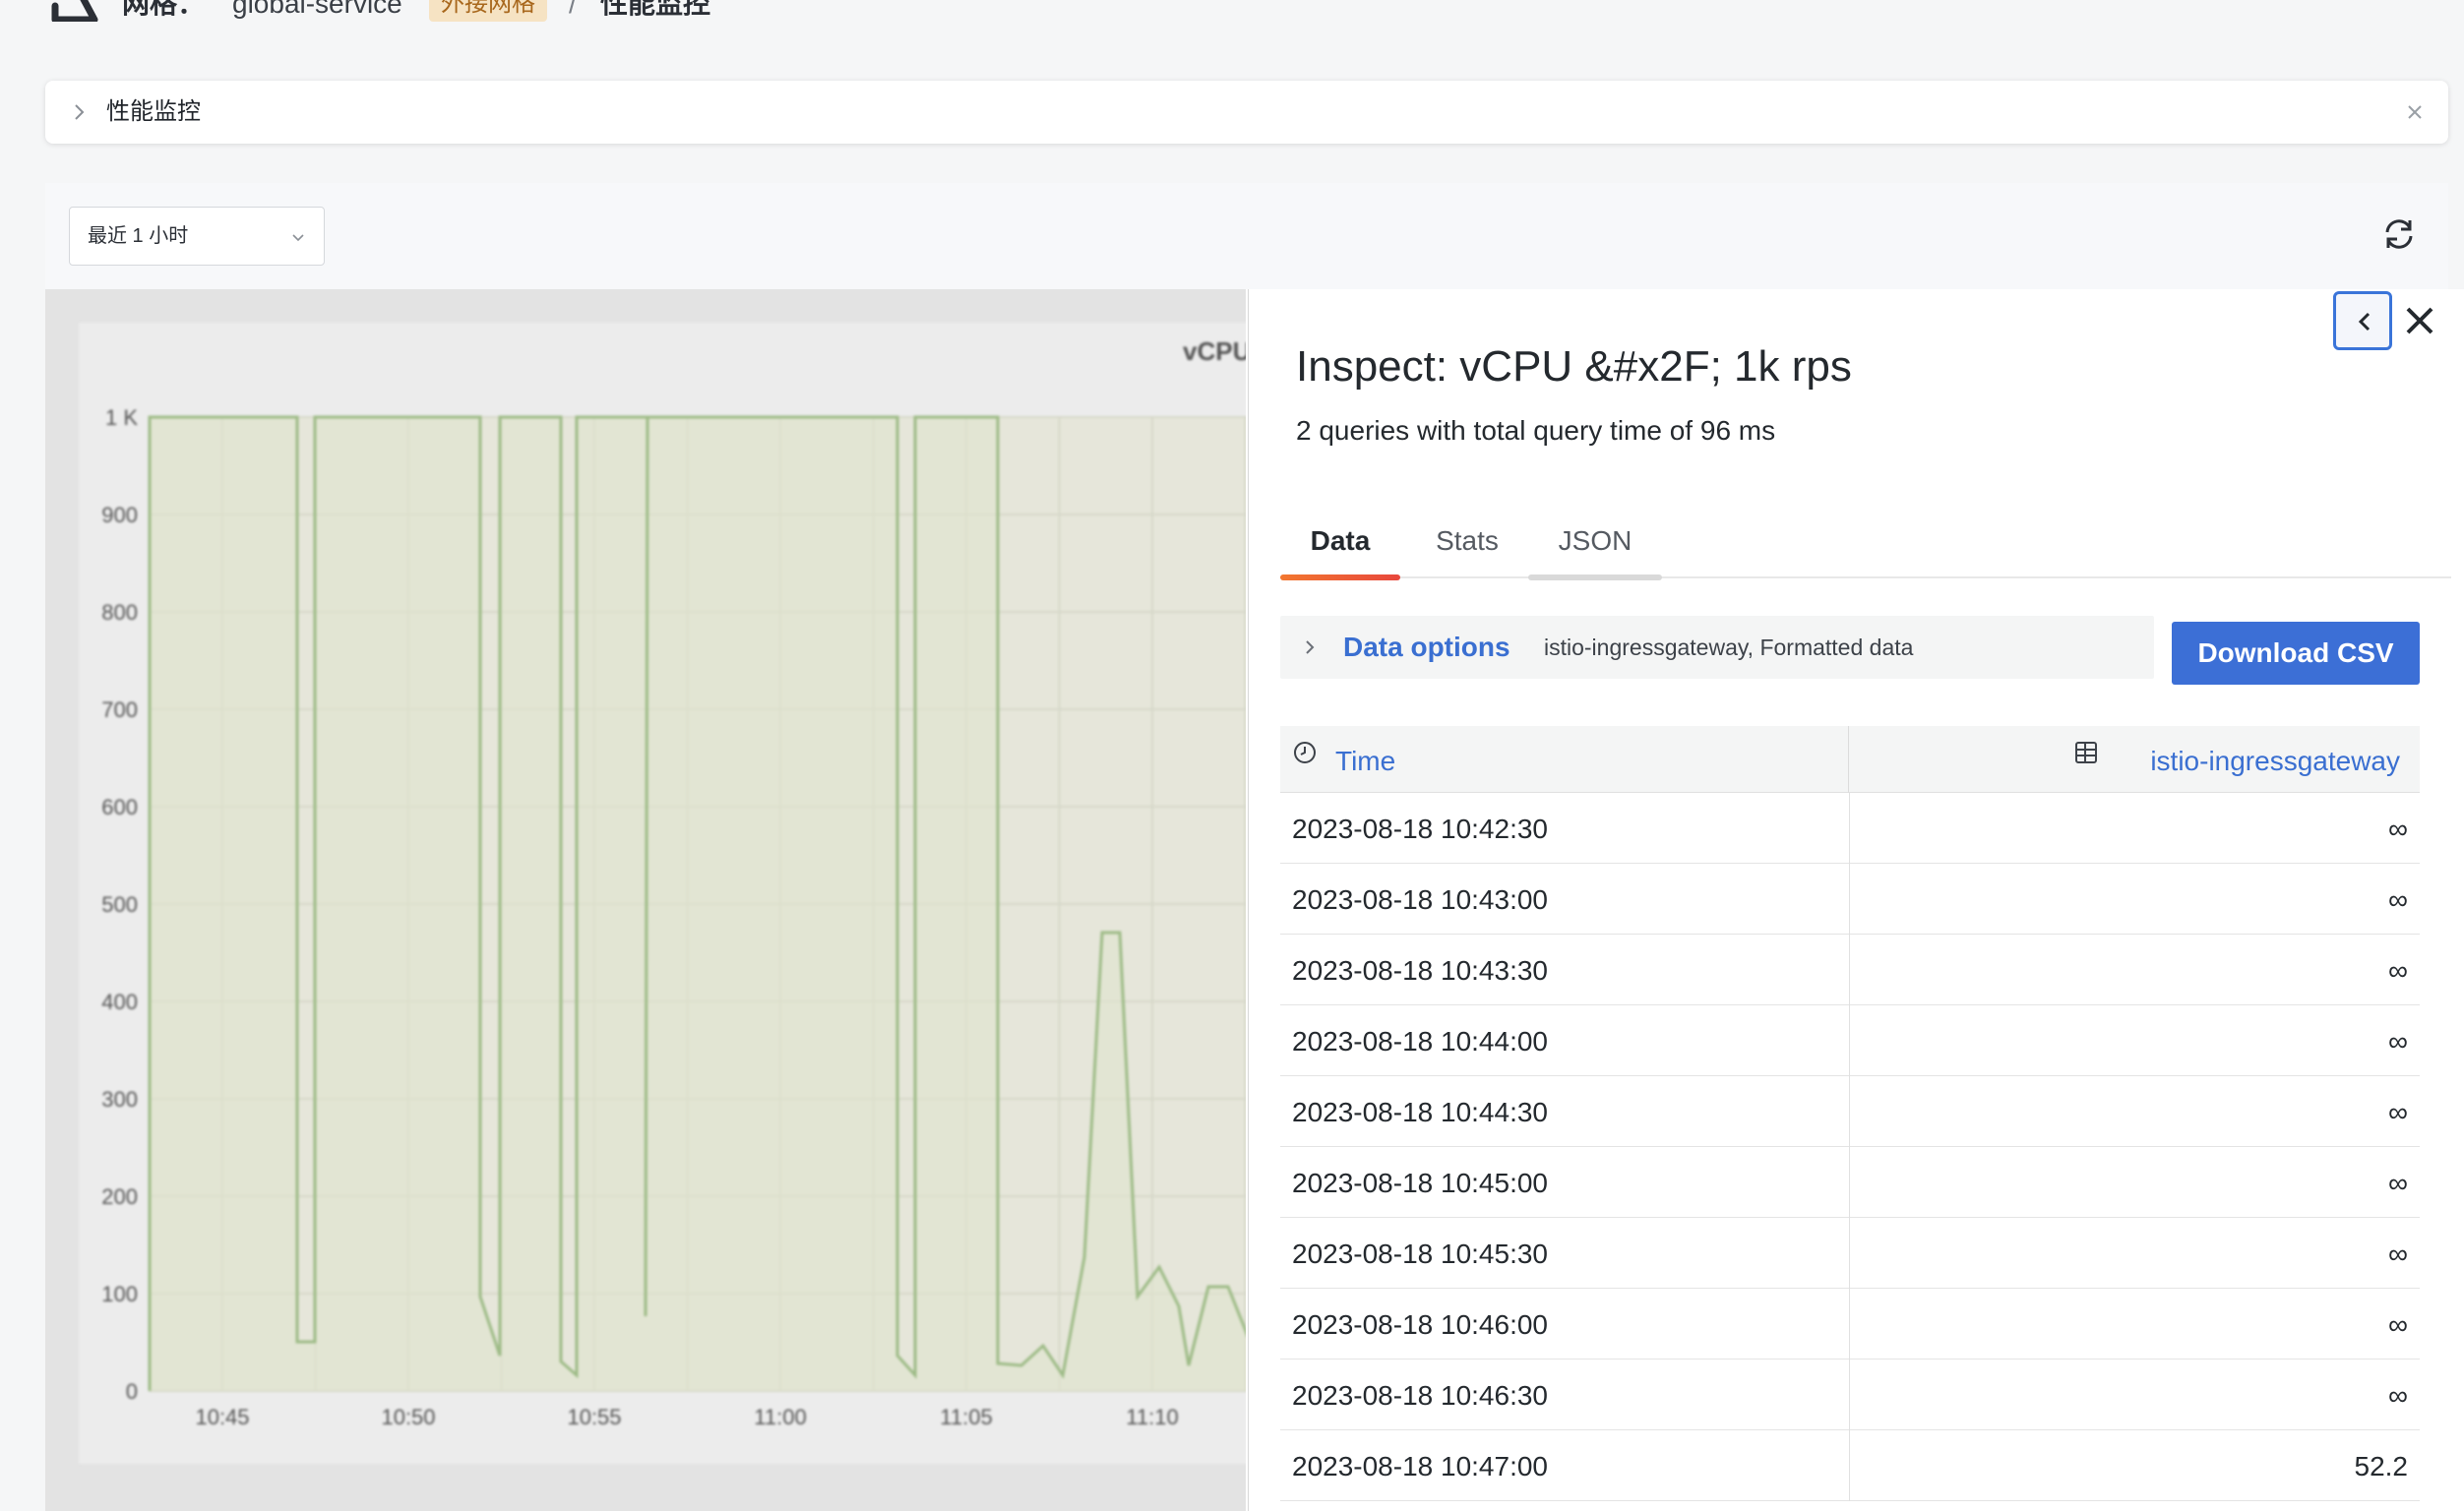  I want to click on series-column-header: istio-ingressgateway, so click(2275, 761).